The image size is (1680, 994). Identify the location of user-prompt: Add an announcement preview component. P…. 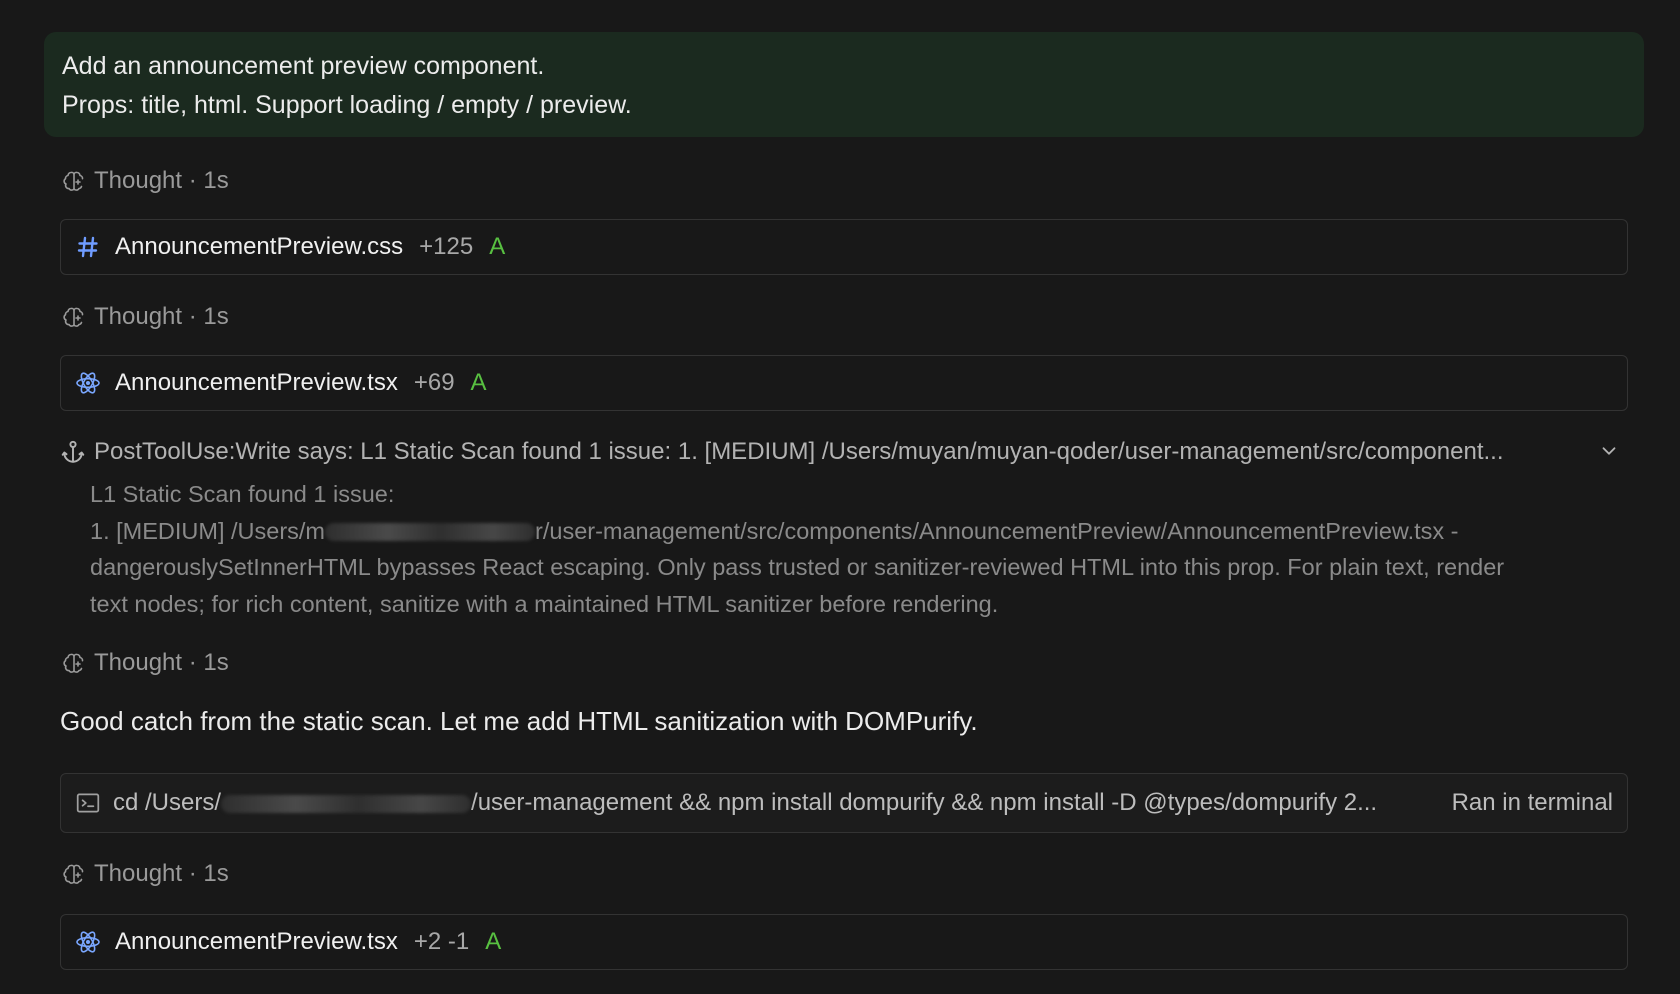
(844, 84).